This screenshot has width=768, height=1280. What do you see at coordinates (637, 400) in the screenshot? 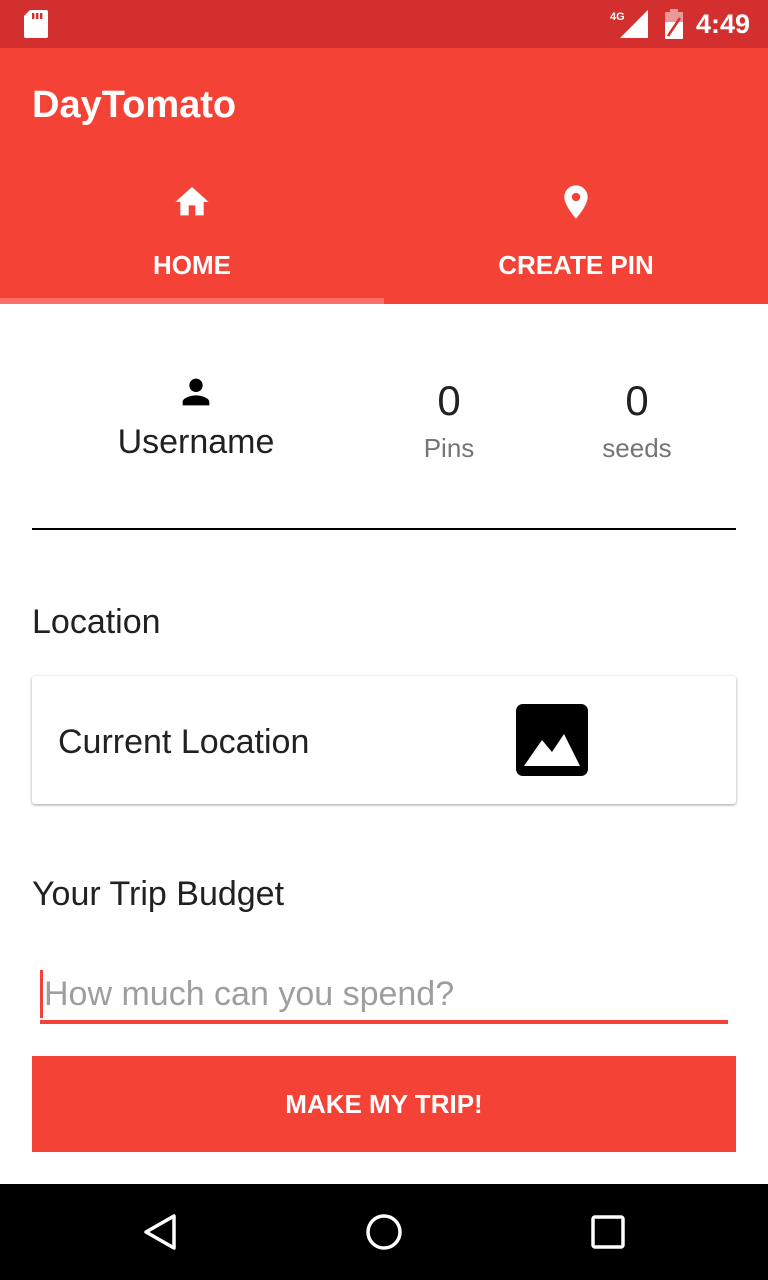
I see `seeds-count: 0` at bounding box center [637, 400].